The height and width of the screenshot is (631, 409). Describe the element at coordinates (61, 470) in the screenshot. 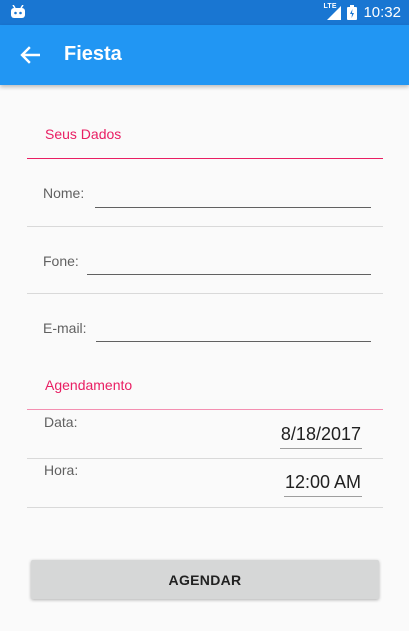

I see `hora-label: Hora:` at that location.